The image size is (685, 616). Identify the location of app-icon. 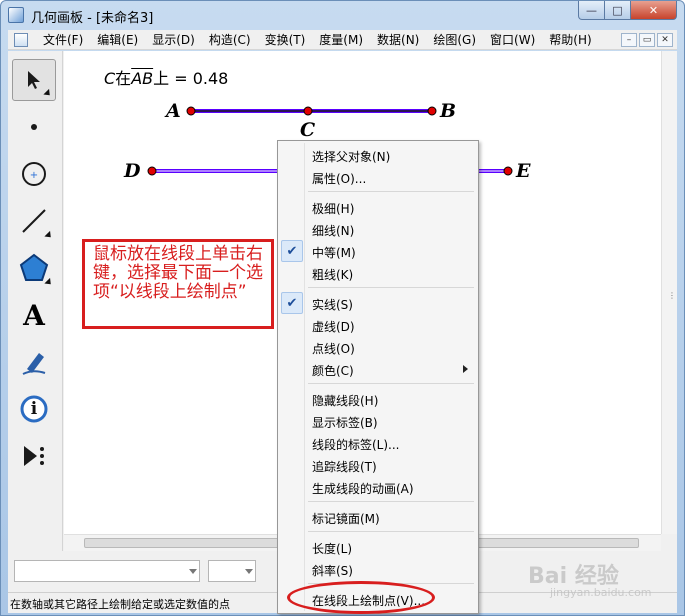
(16, 15).